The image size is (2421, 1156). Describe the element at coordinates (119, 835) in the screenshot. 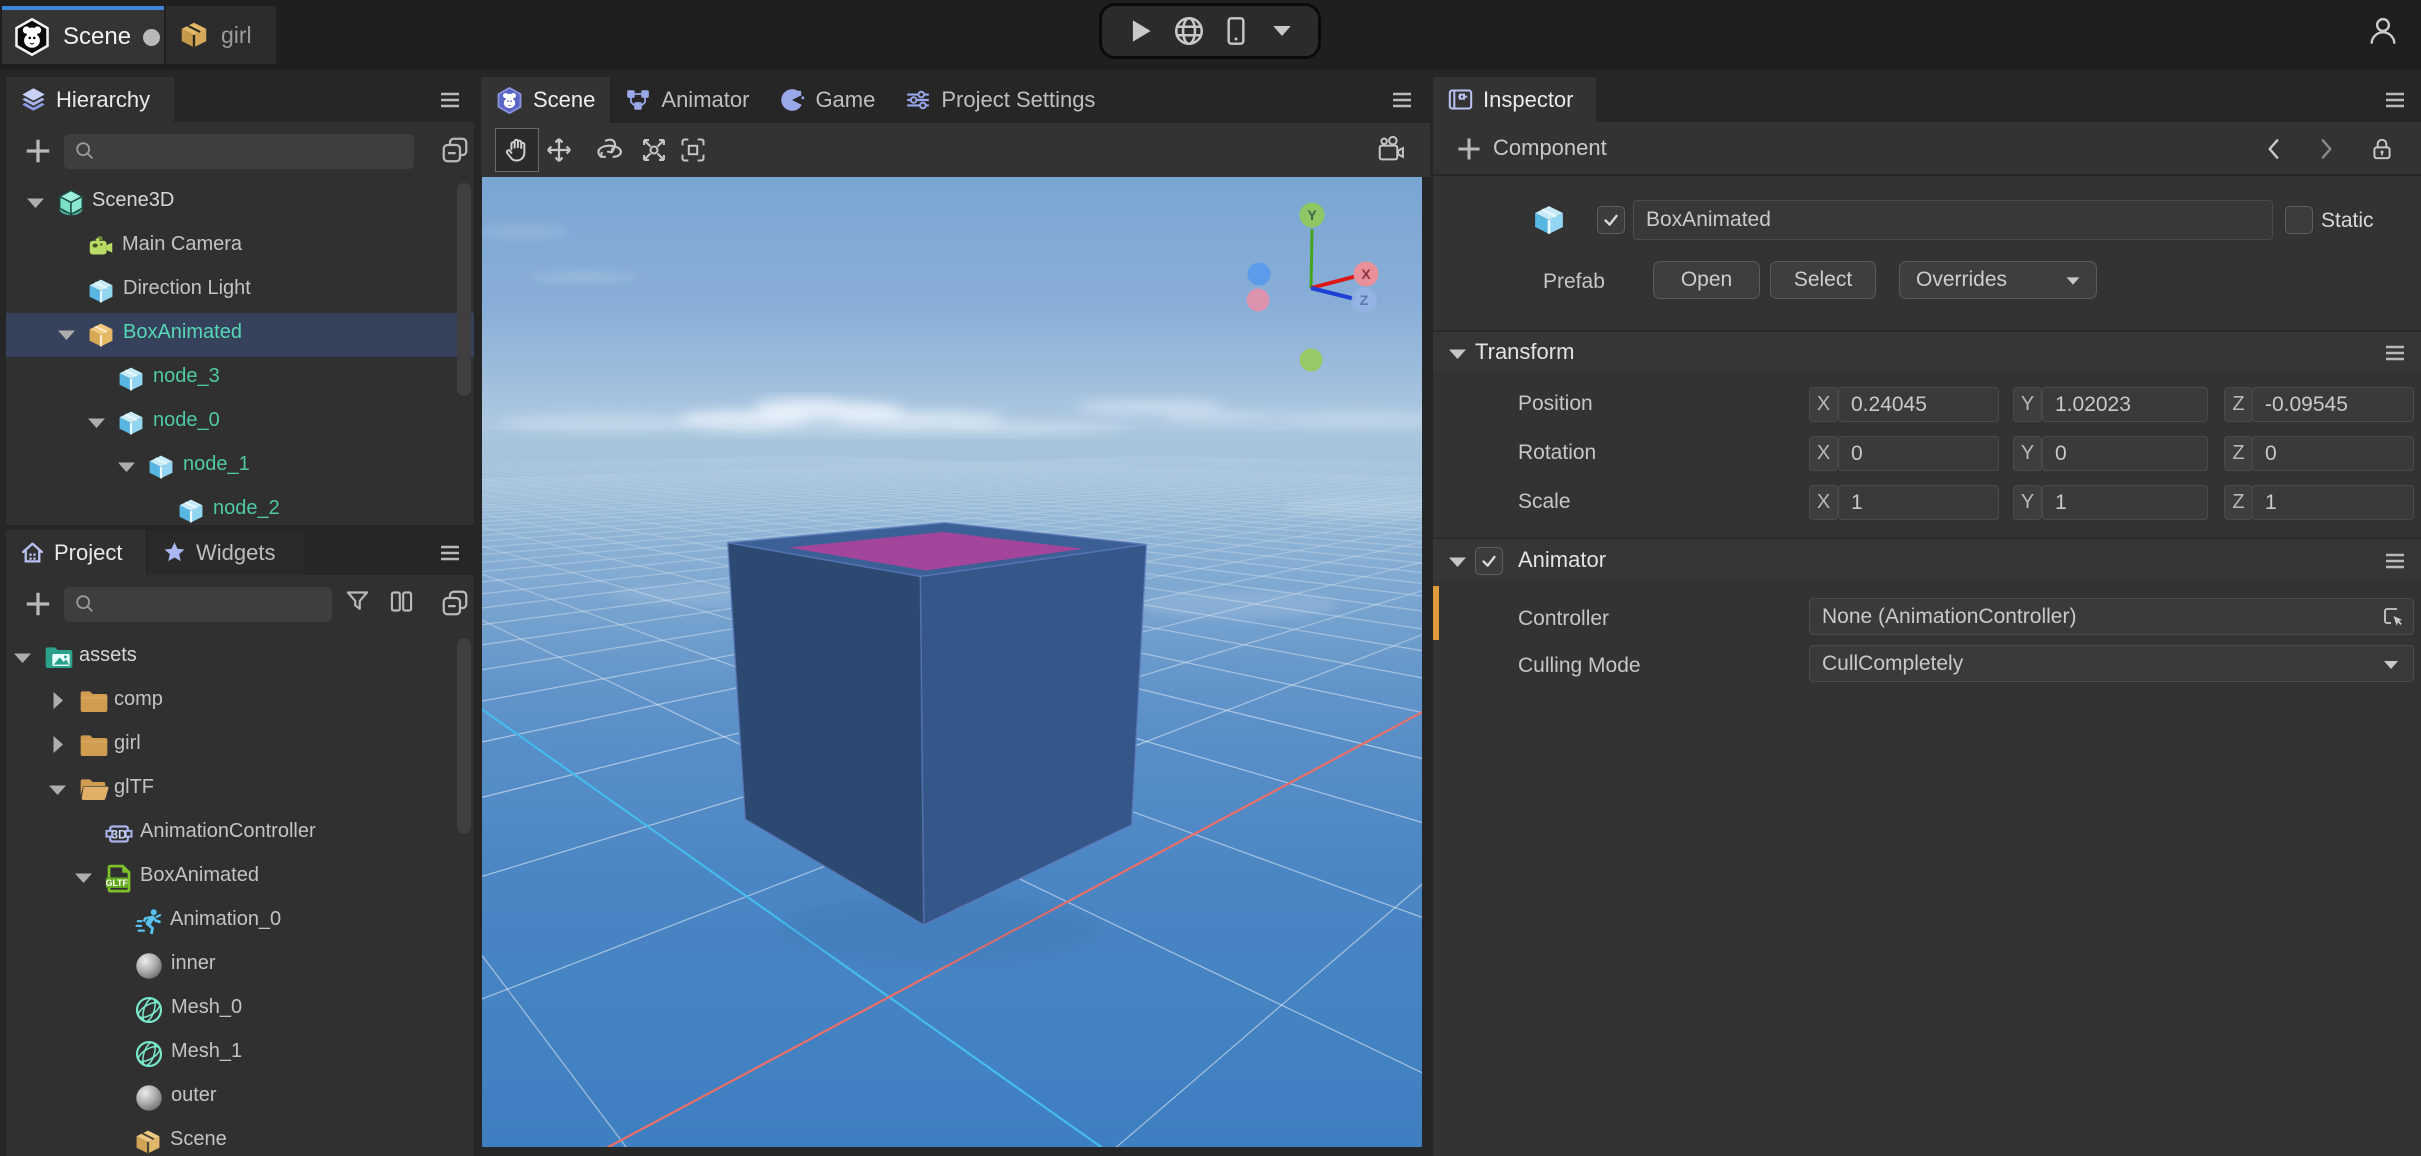

I see `svg-text: 3D` at that location.